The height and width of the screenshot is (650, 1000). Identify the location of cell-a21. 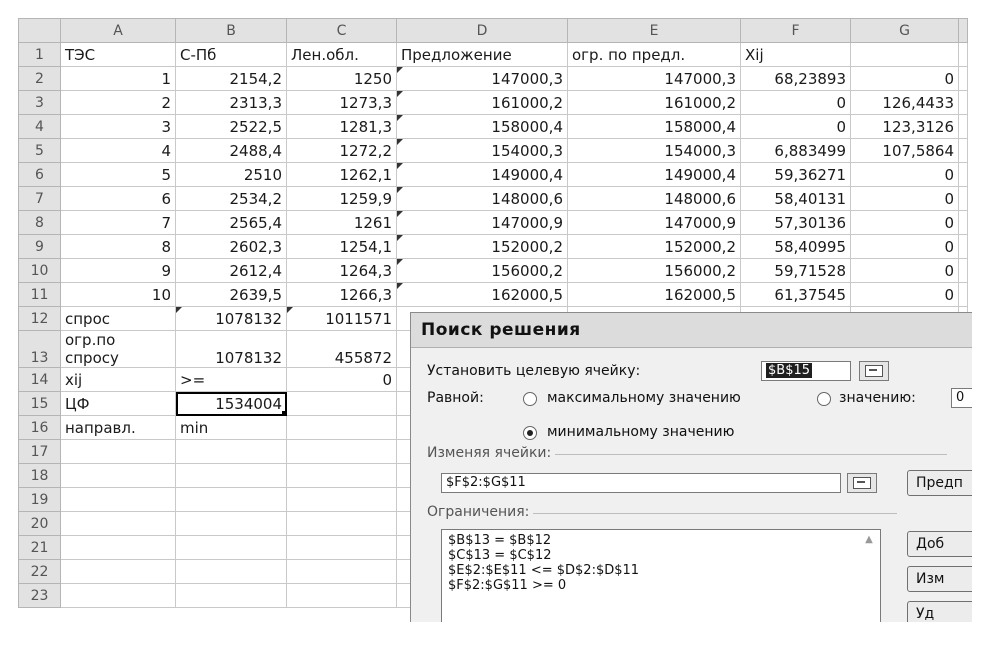
(118, 547).